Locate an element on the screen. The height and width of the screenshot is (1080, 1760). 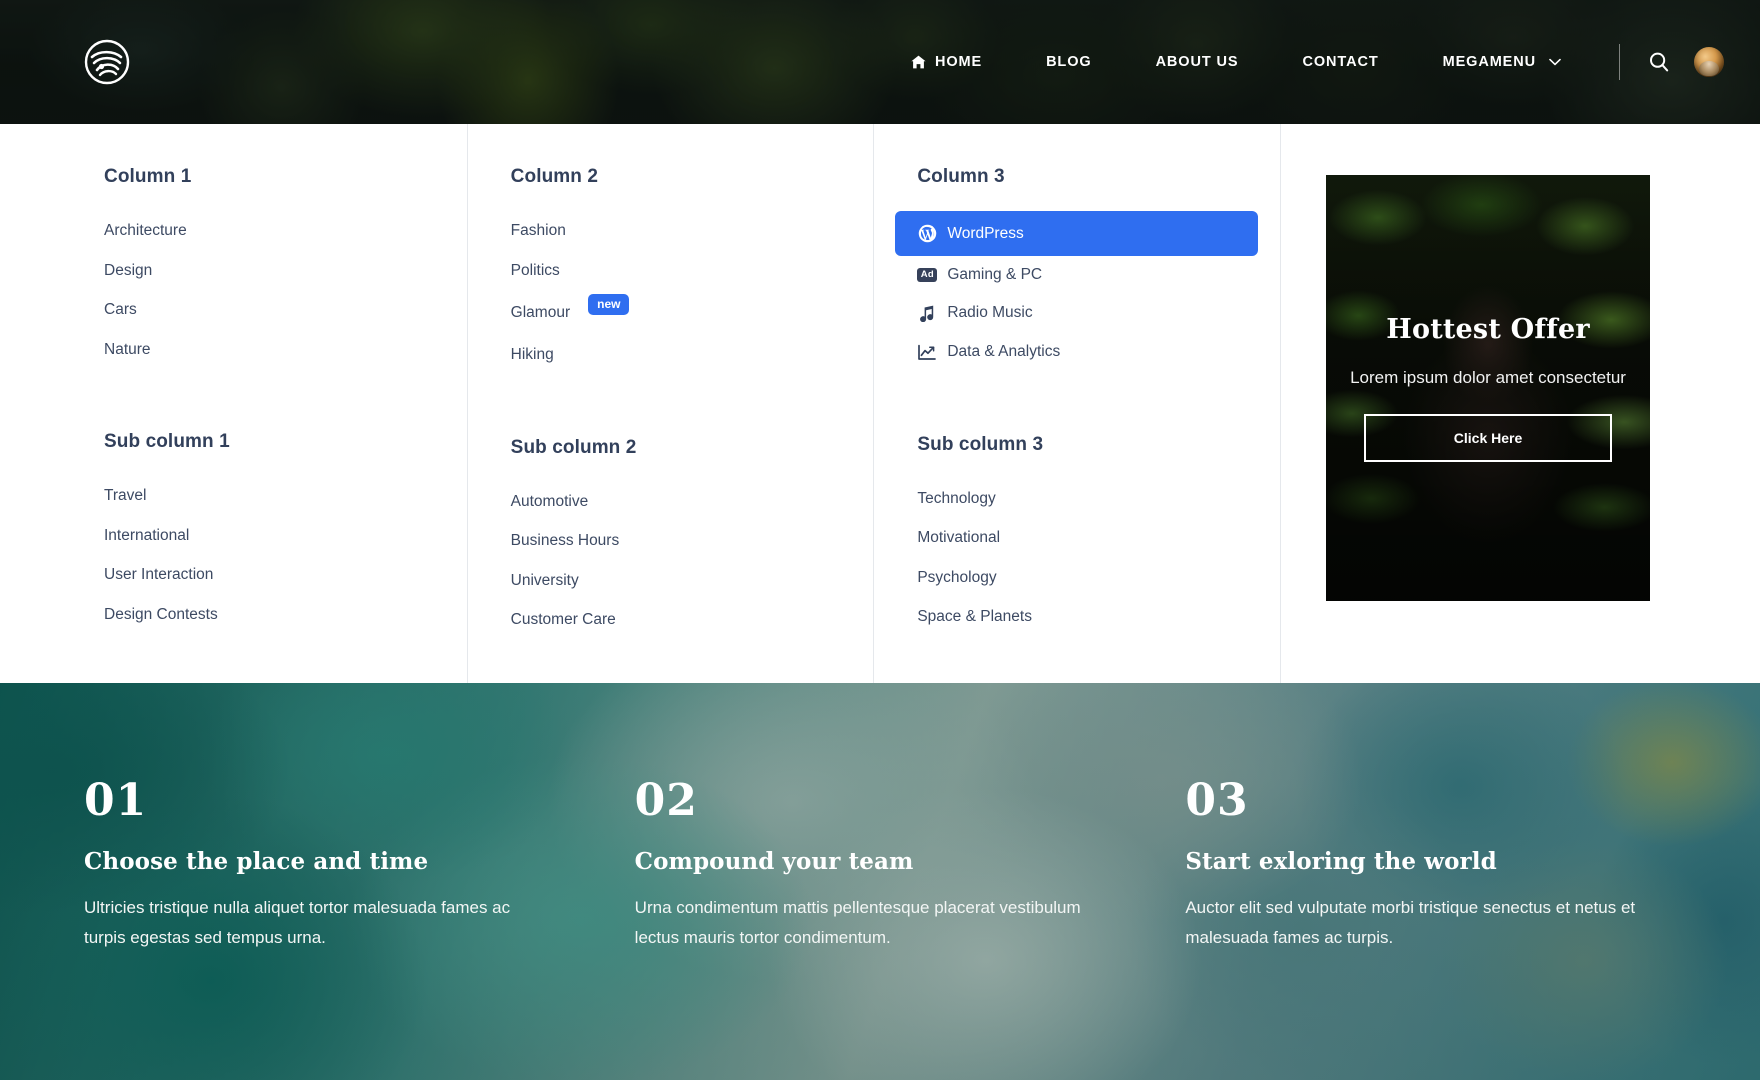
link-label: Design Contests is located at coordinates (161, 614).